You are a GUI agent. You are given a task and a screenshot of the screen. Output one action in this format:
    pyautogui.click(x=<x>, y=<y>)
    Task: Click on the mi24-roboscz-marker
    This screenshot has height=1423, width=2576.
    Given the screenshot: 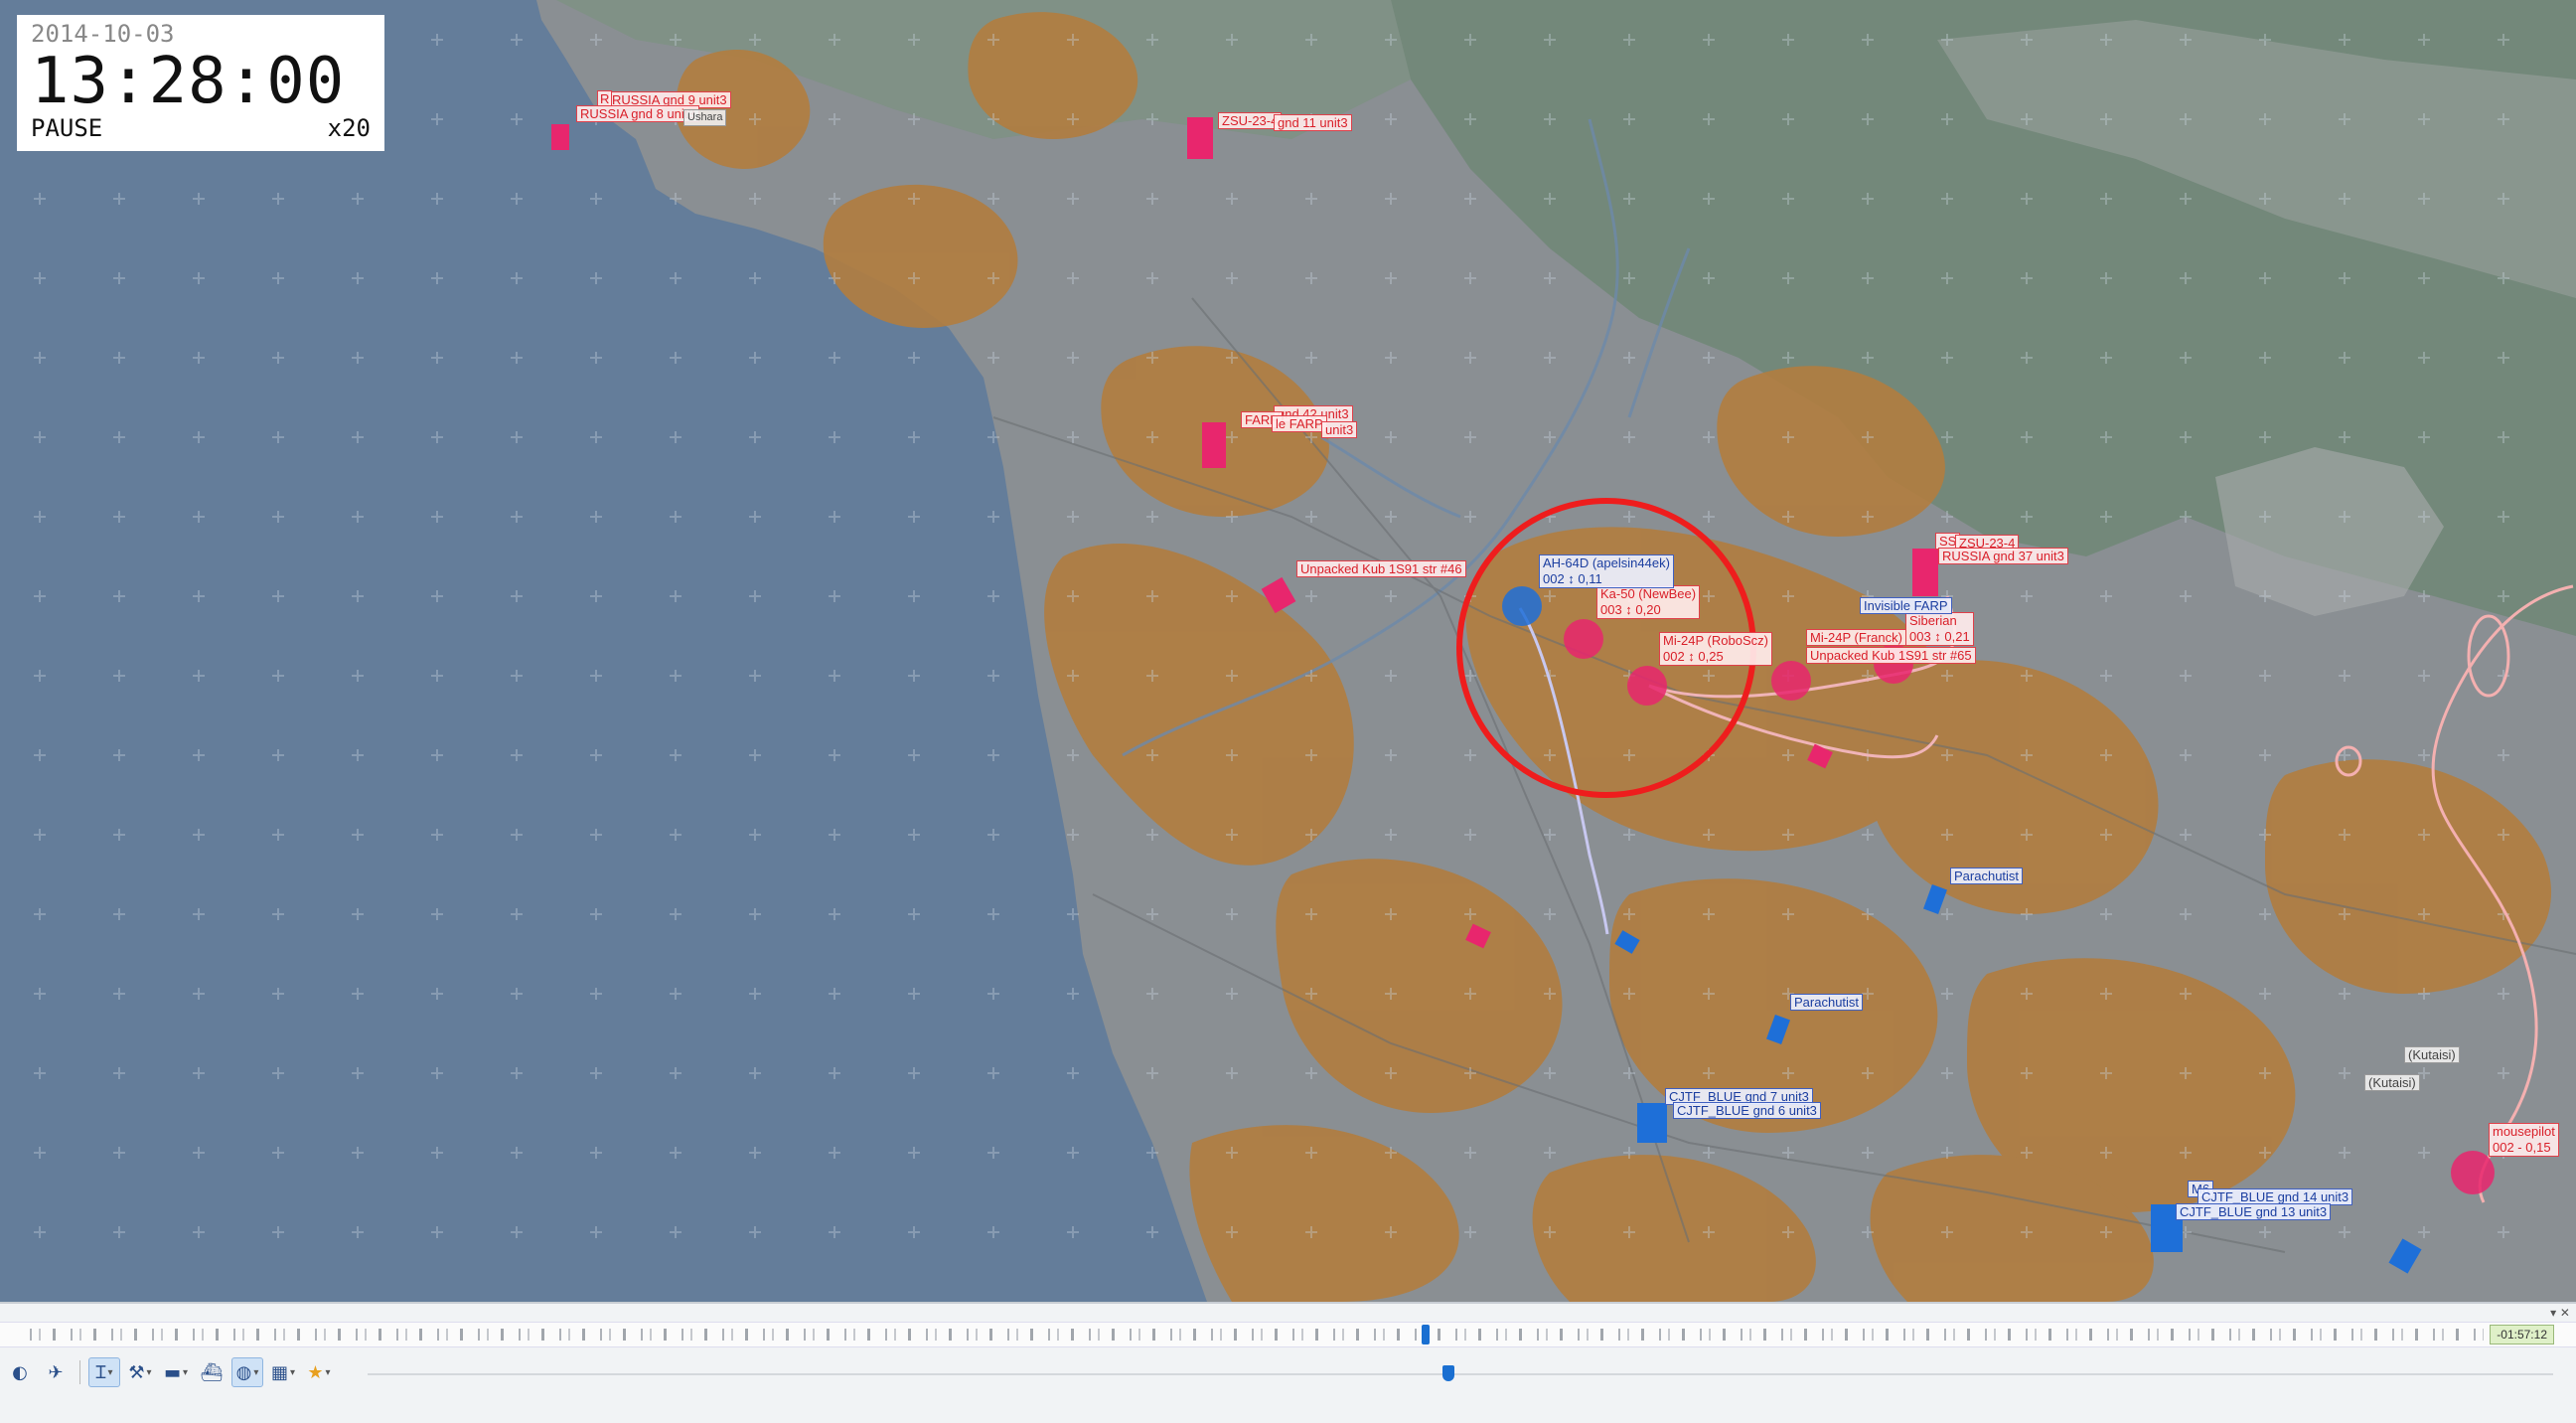 What is the action you would take?
    pyautogui.click(x=1647, y=686)
    